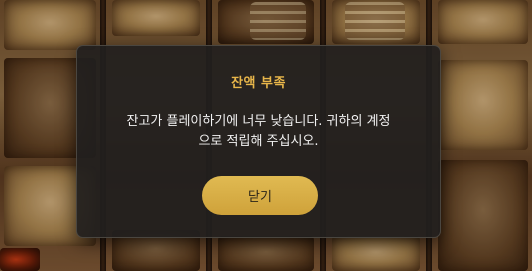 The image size is (532, 271). I want to click on close-button: 닫기, so click(260, 195).